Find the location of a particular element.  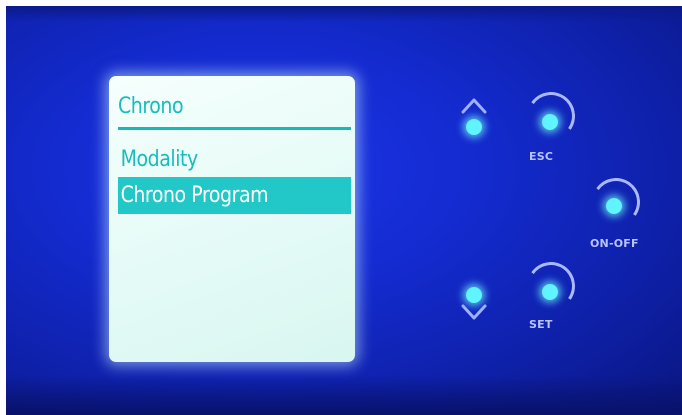

esc-led-dot is located at coordinates (550, 122).